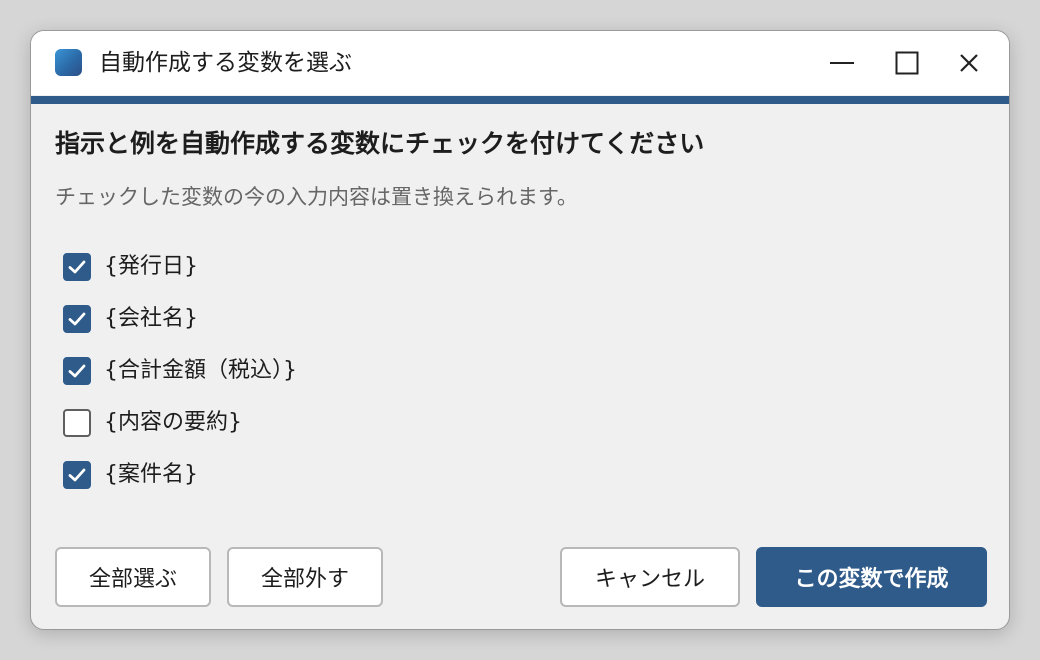  I want to click on warning-subtext: チェックした変数の今の入力内容は置き換えられます。, so click(316, 197).